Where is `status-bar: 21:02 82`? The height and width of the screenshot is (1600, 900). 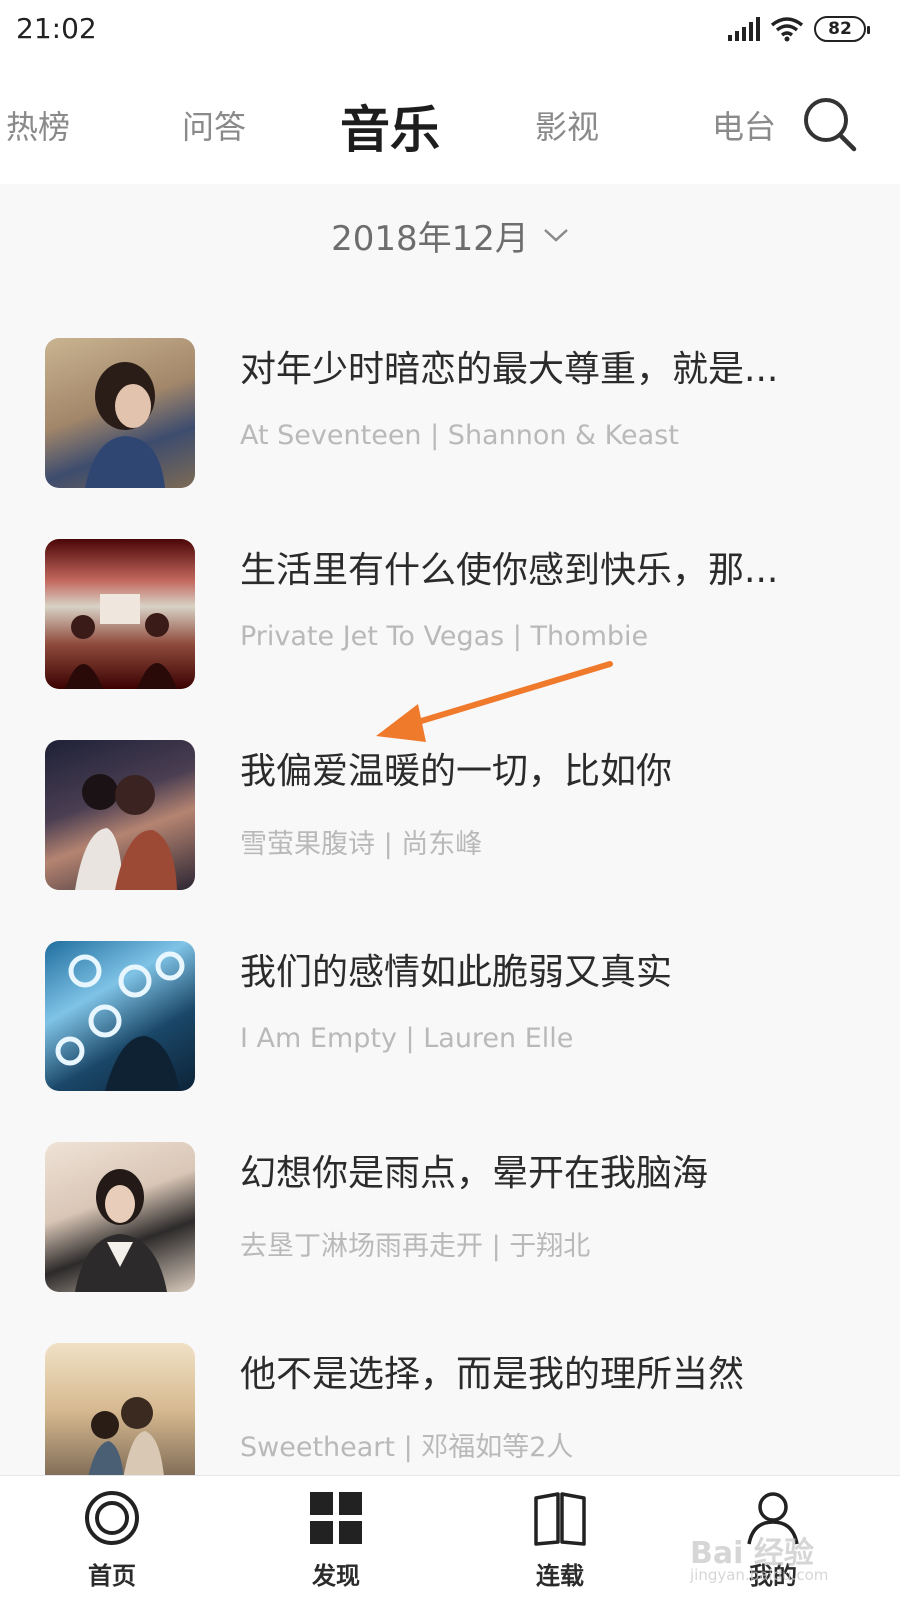 status-bar: 21:02 82 is located at coordinates (450, 31).